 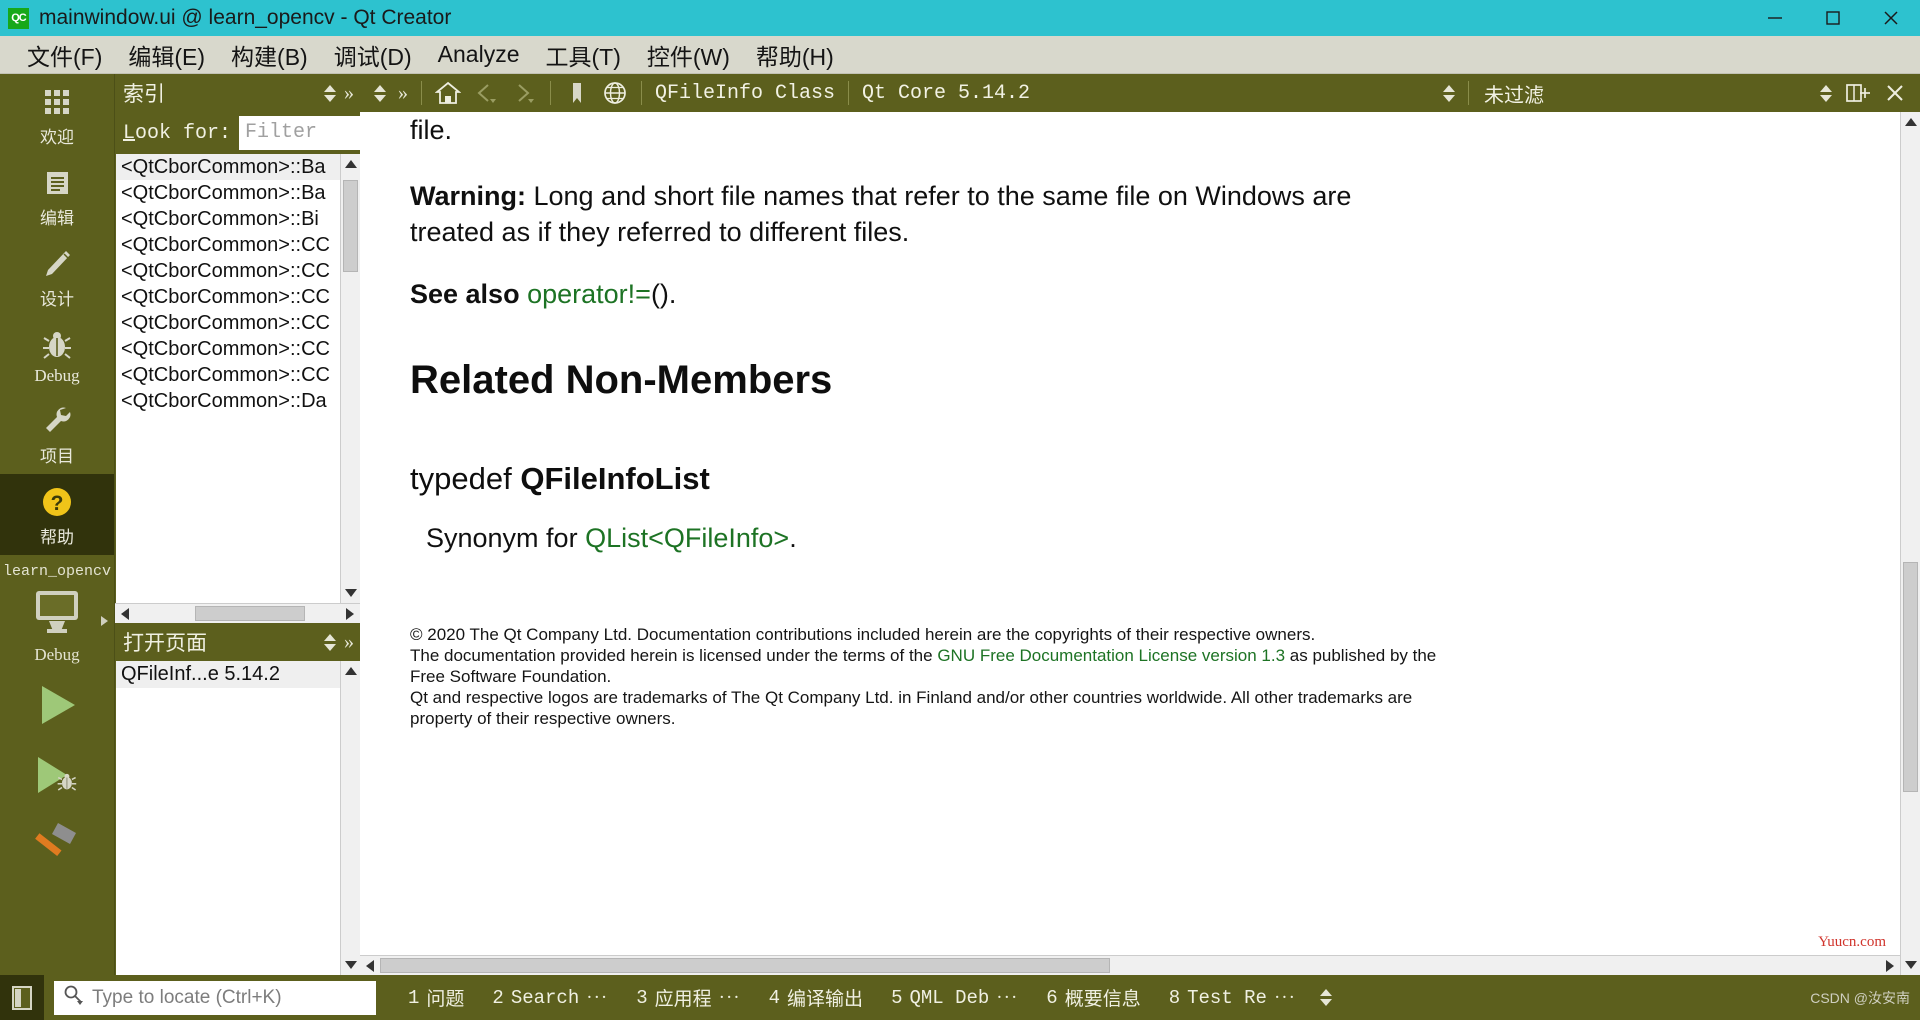 I want to click on question-mark-icon: ?, so click(x=57, y=502).